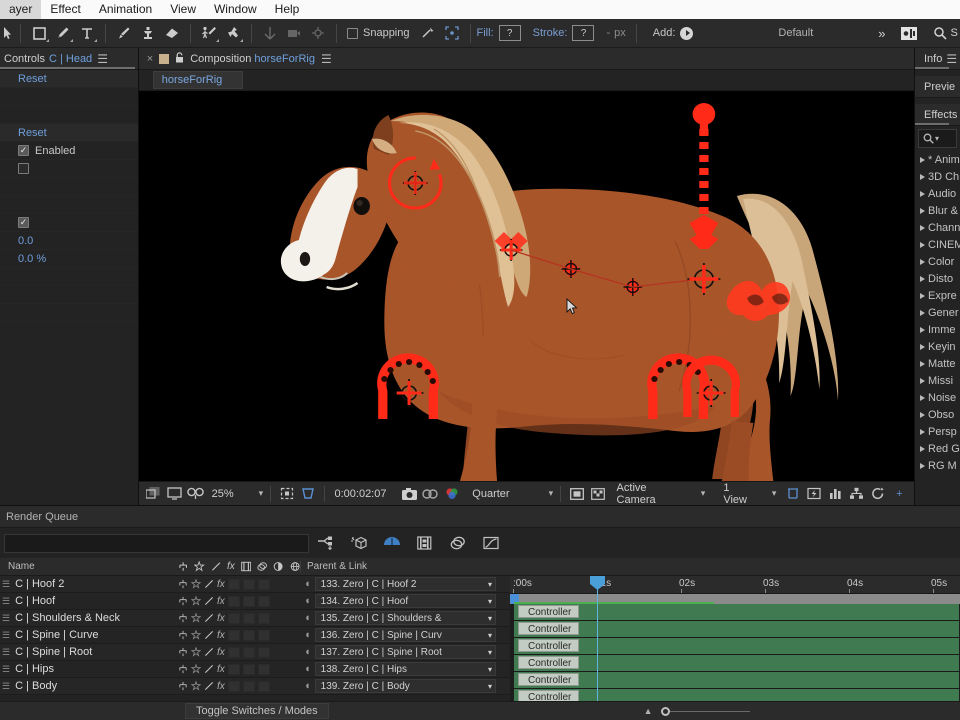 This screenshot has width=960, height=720. I want to click on effect-category: Noise, so click(937, 397).